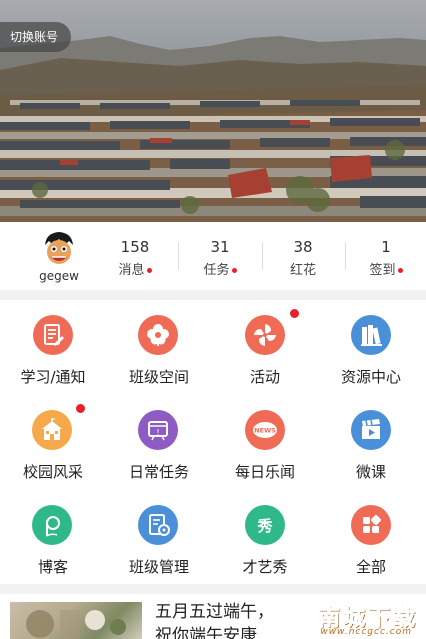 This screenshot has width=426, height=639. Describe the element at coordinates (265, 335) in the screenshot. I see `pinwheel-icon` at that location.